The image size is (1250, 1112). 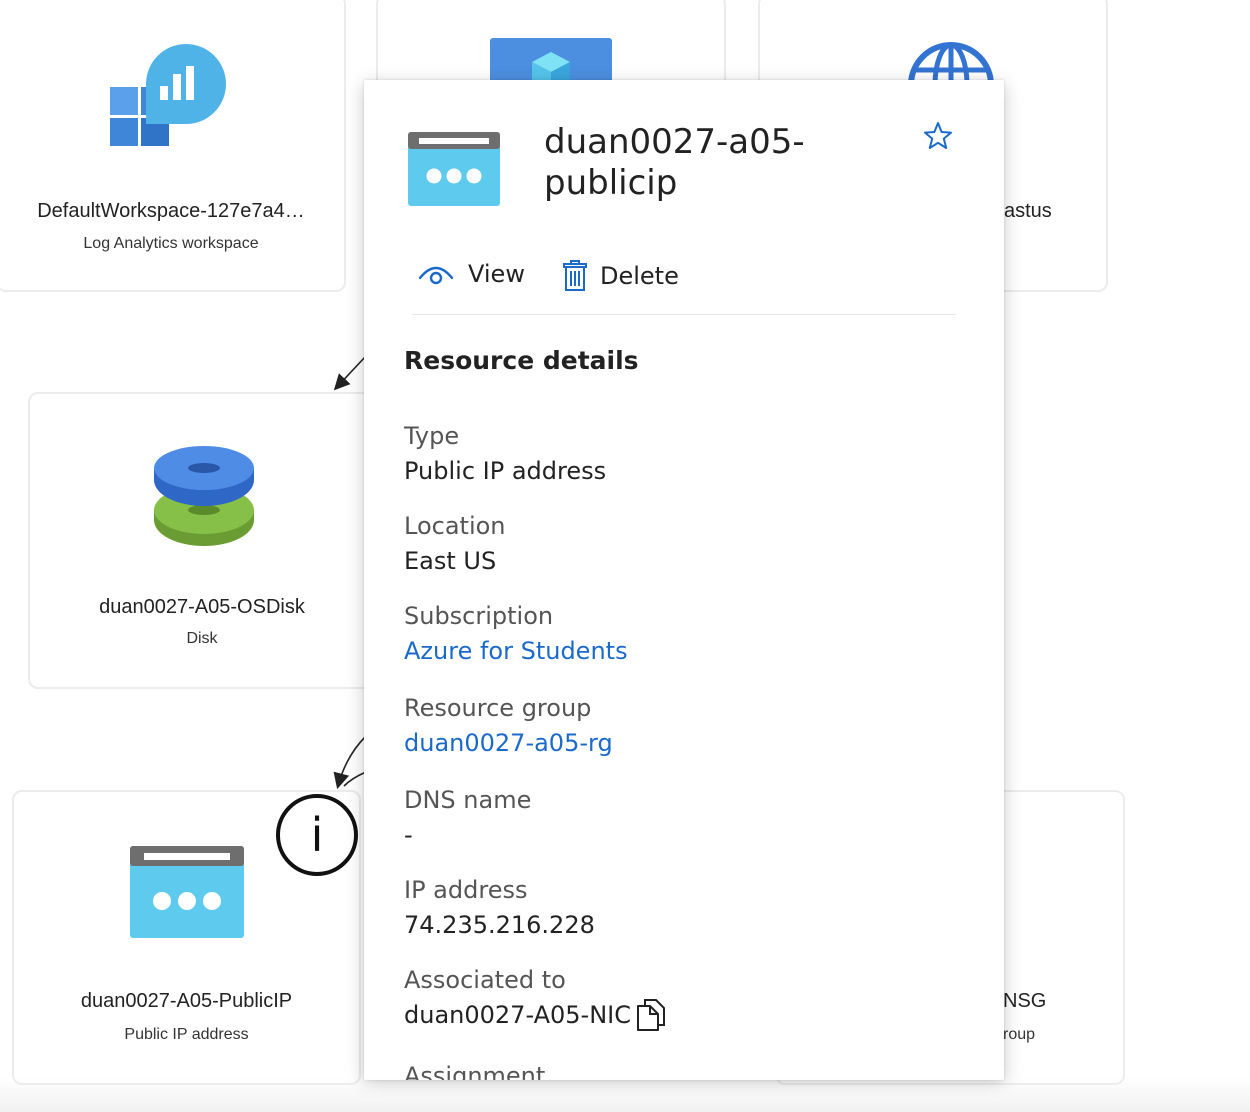 What do you see at coordinates (499, 925) in the screenshot?
I see `field-value-ip-address: 74.235.216.228` at bounding box center [499, 925].